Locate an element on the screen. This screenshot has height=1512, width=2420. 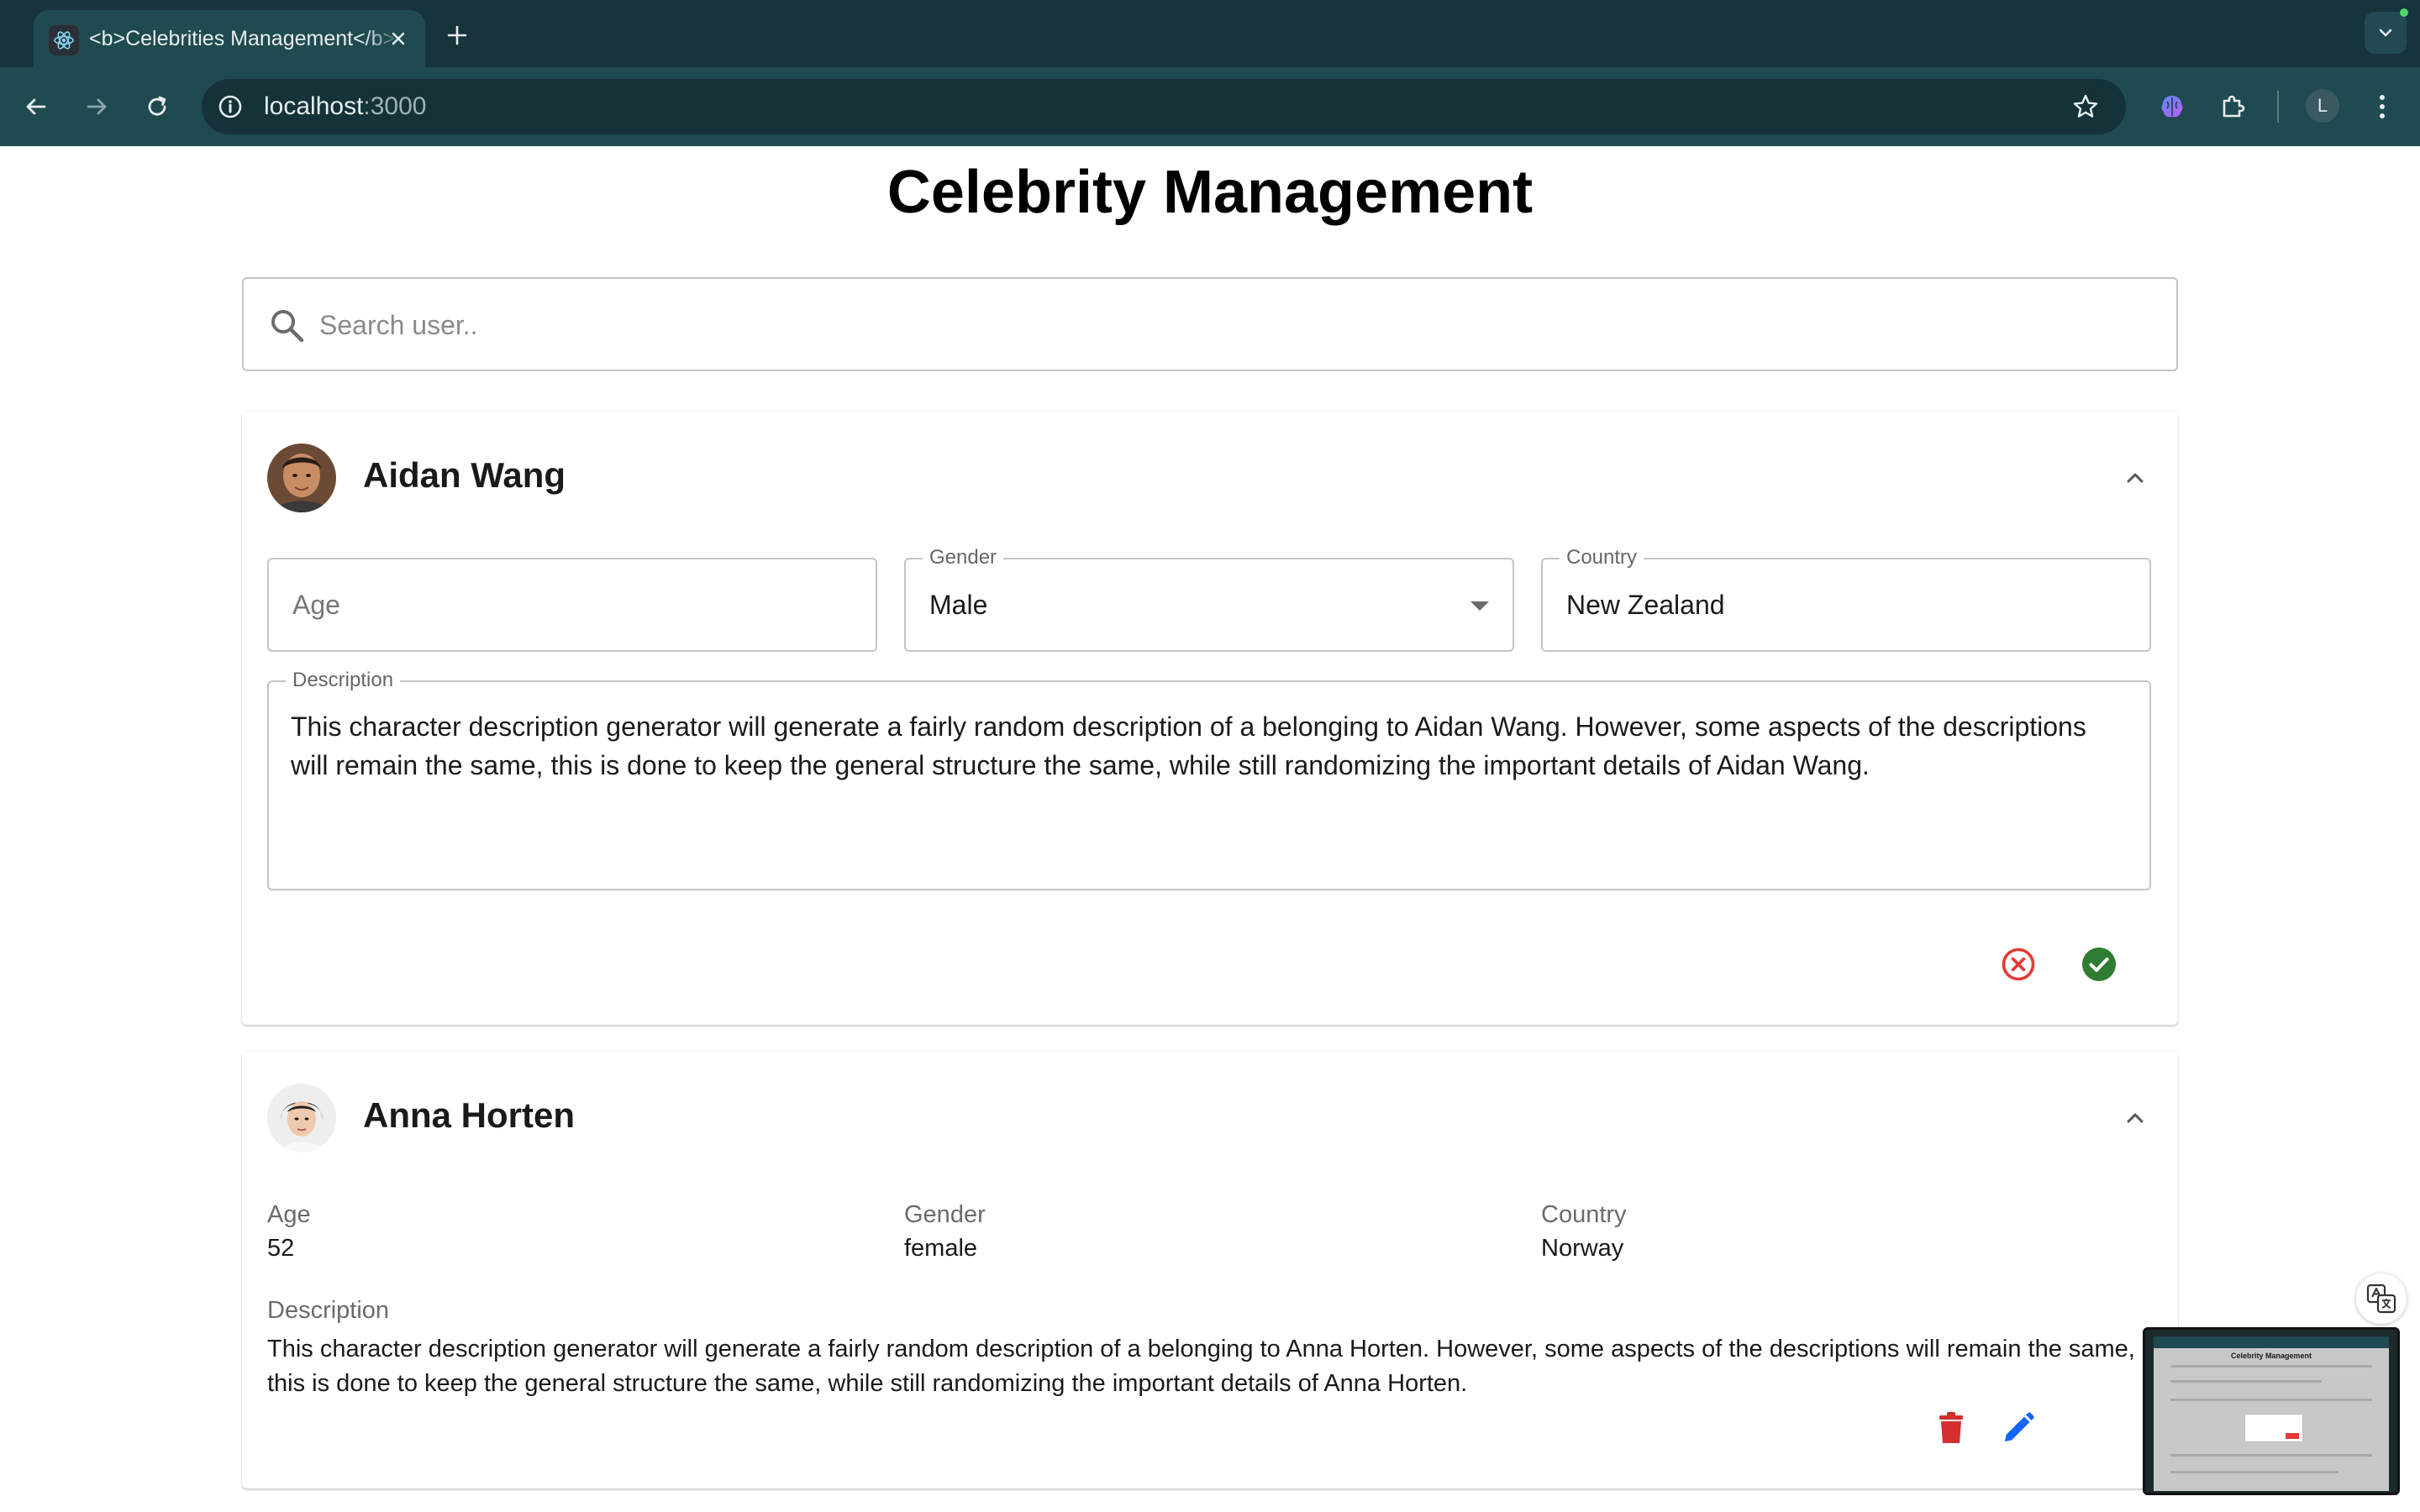
age-placeholder: Age is located at coordinates (316, 605).